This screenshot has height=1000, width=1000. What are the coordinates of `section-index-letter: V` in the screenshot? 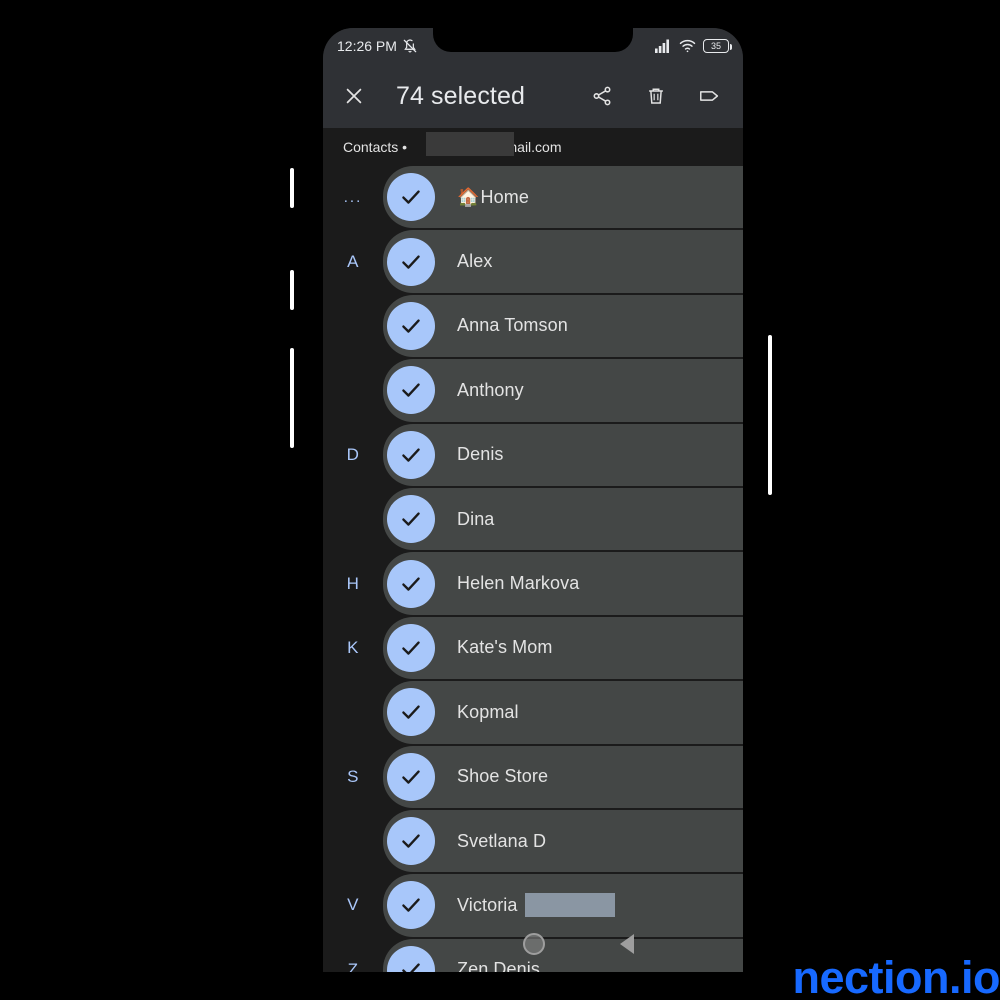 It's located at (353, 905).